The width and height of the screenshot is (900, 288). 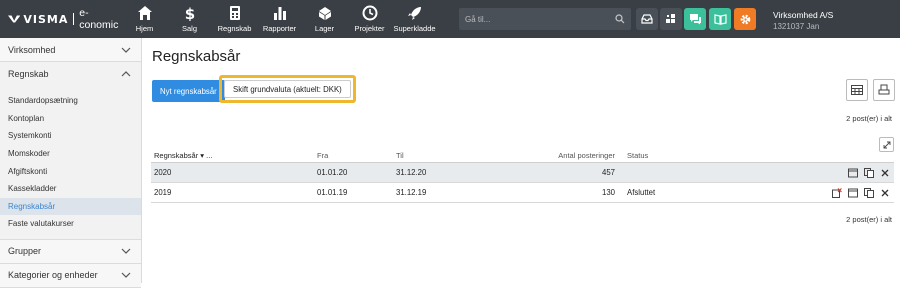 What do you see at coordinates (53, 275) in the screenshot?
I see `section-label: Kategorier og enheder` at bounding box center [53, 275].